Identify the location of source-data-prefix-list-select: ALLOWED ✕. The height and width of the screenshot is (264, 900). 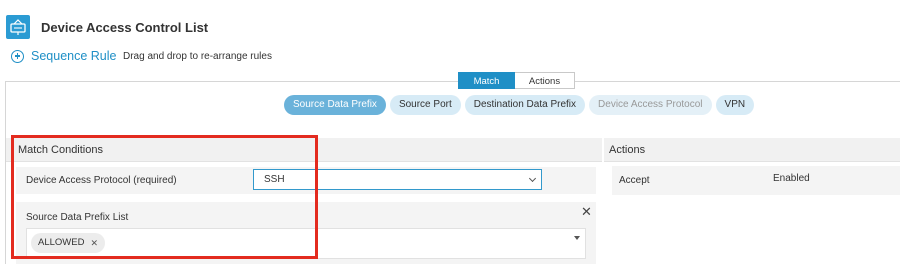
(306, 243).